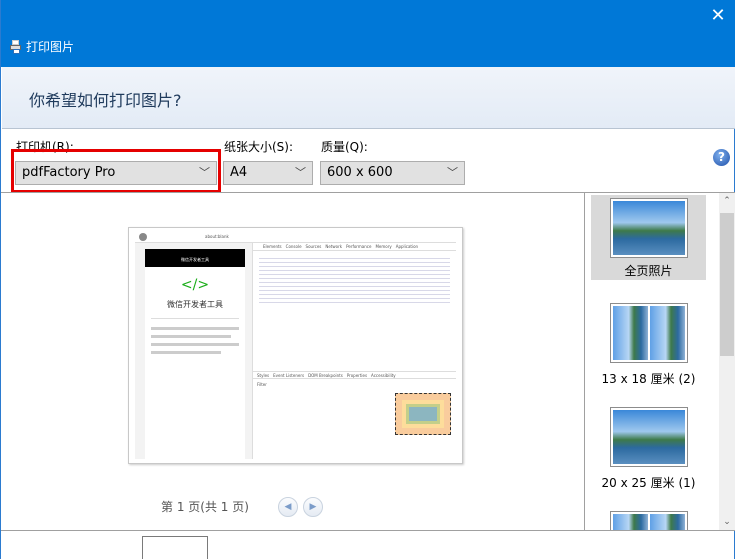 The width and height of the screenshot is (735, 559). What do you see at coordinates (360, 172) in the screenshot?
I see `quality-value: 600 x 600` at bounding box center [360, 172].